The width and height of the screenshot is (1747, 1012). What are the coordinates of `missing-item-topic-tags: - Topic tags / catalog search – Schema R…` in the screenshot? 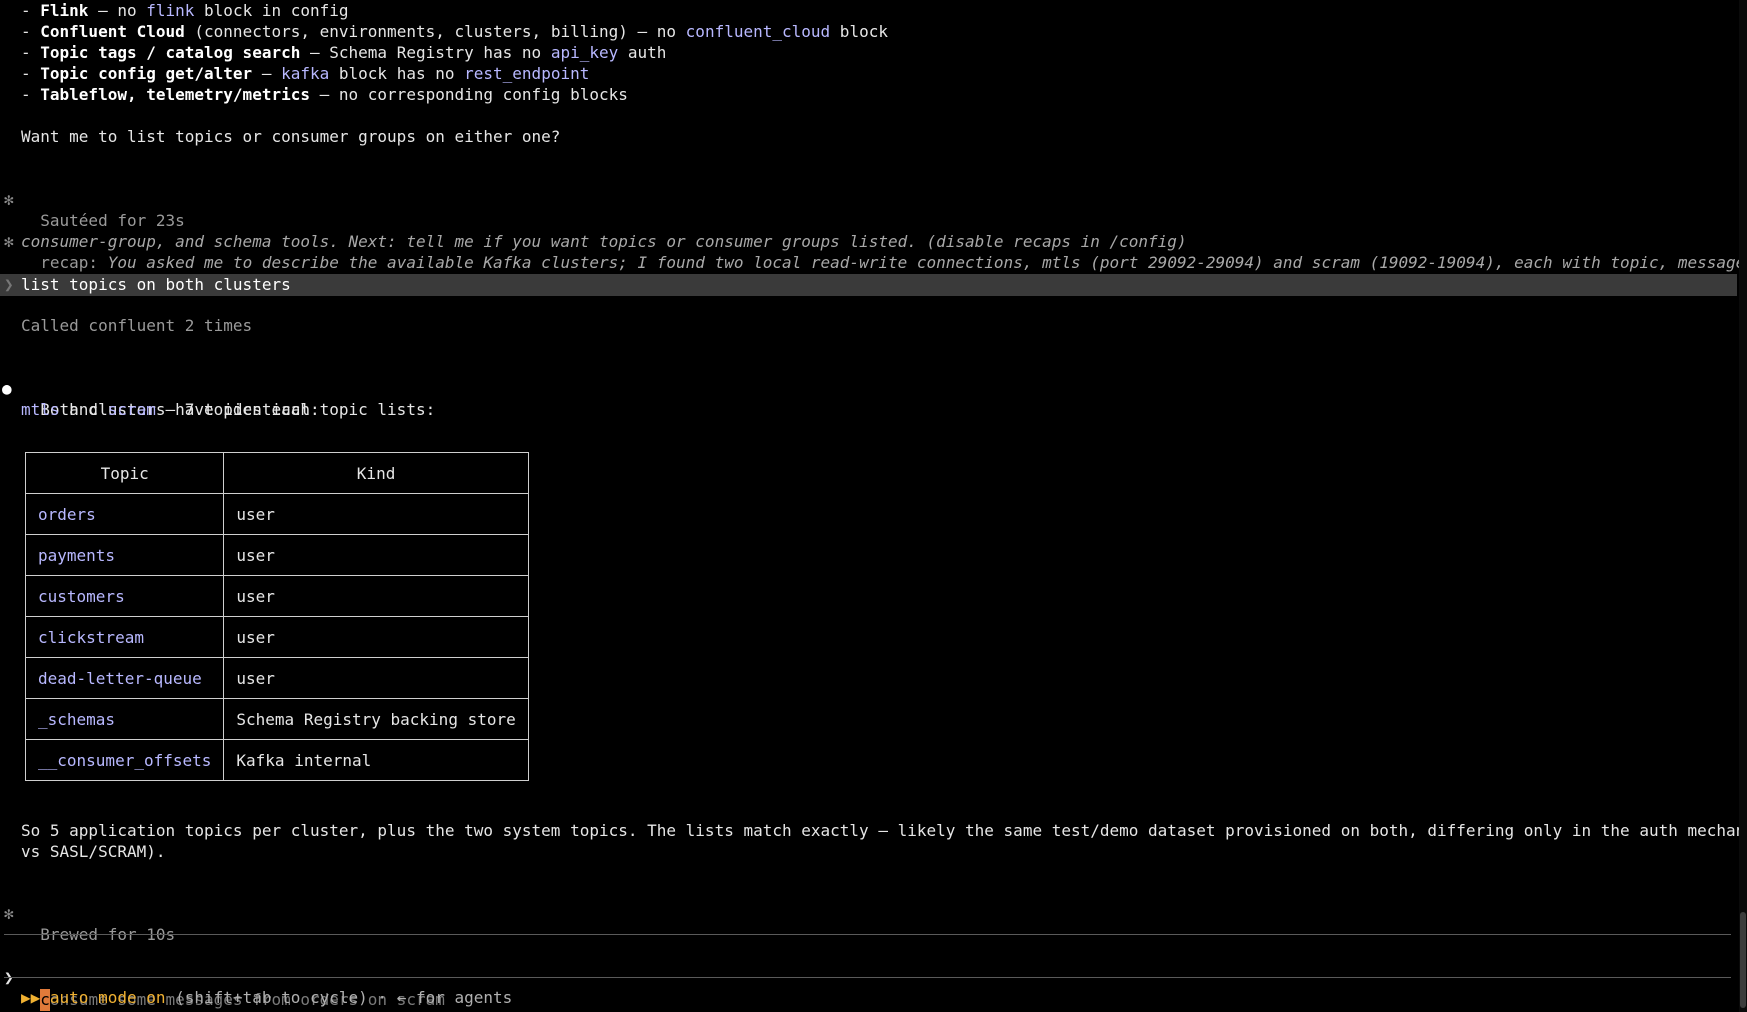 It's located at (344, 52).